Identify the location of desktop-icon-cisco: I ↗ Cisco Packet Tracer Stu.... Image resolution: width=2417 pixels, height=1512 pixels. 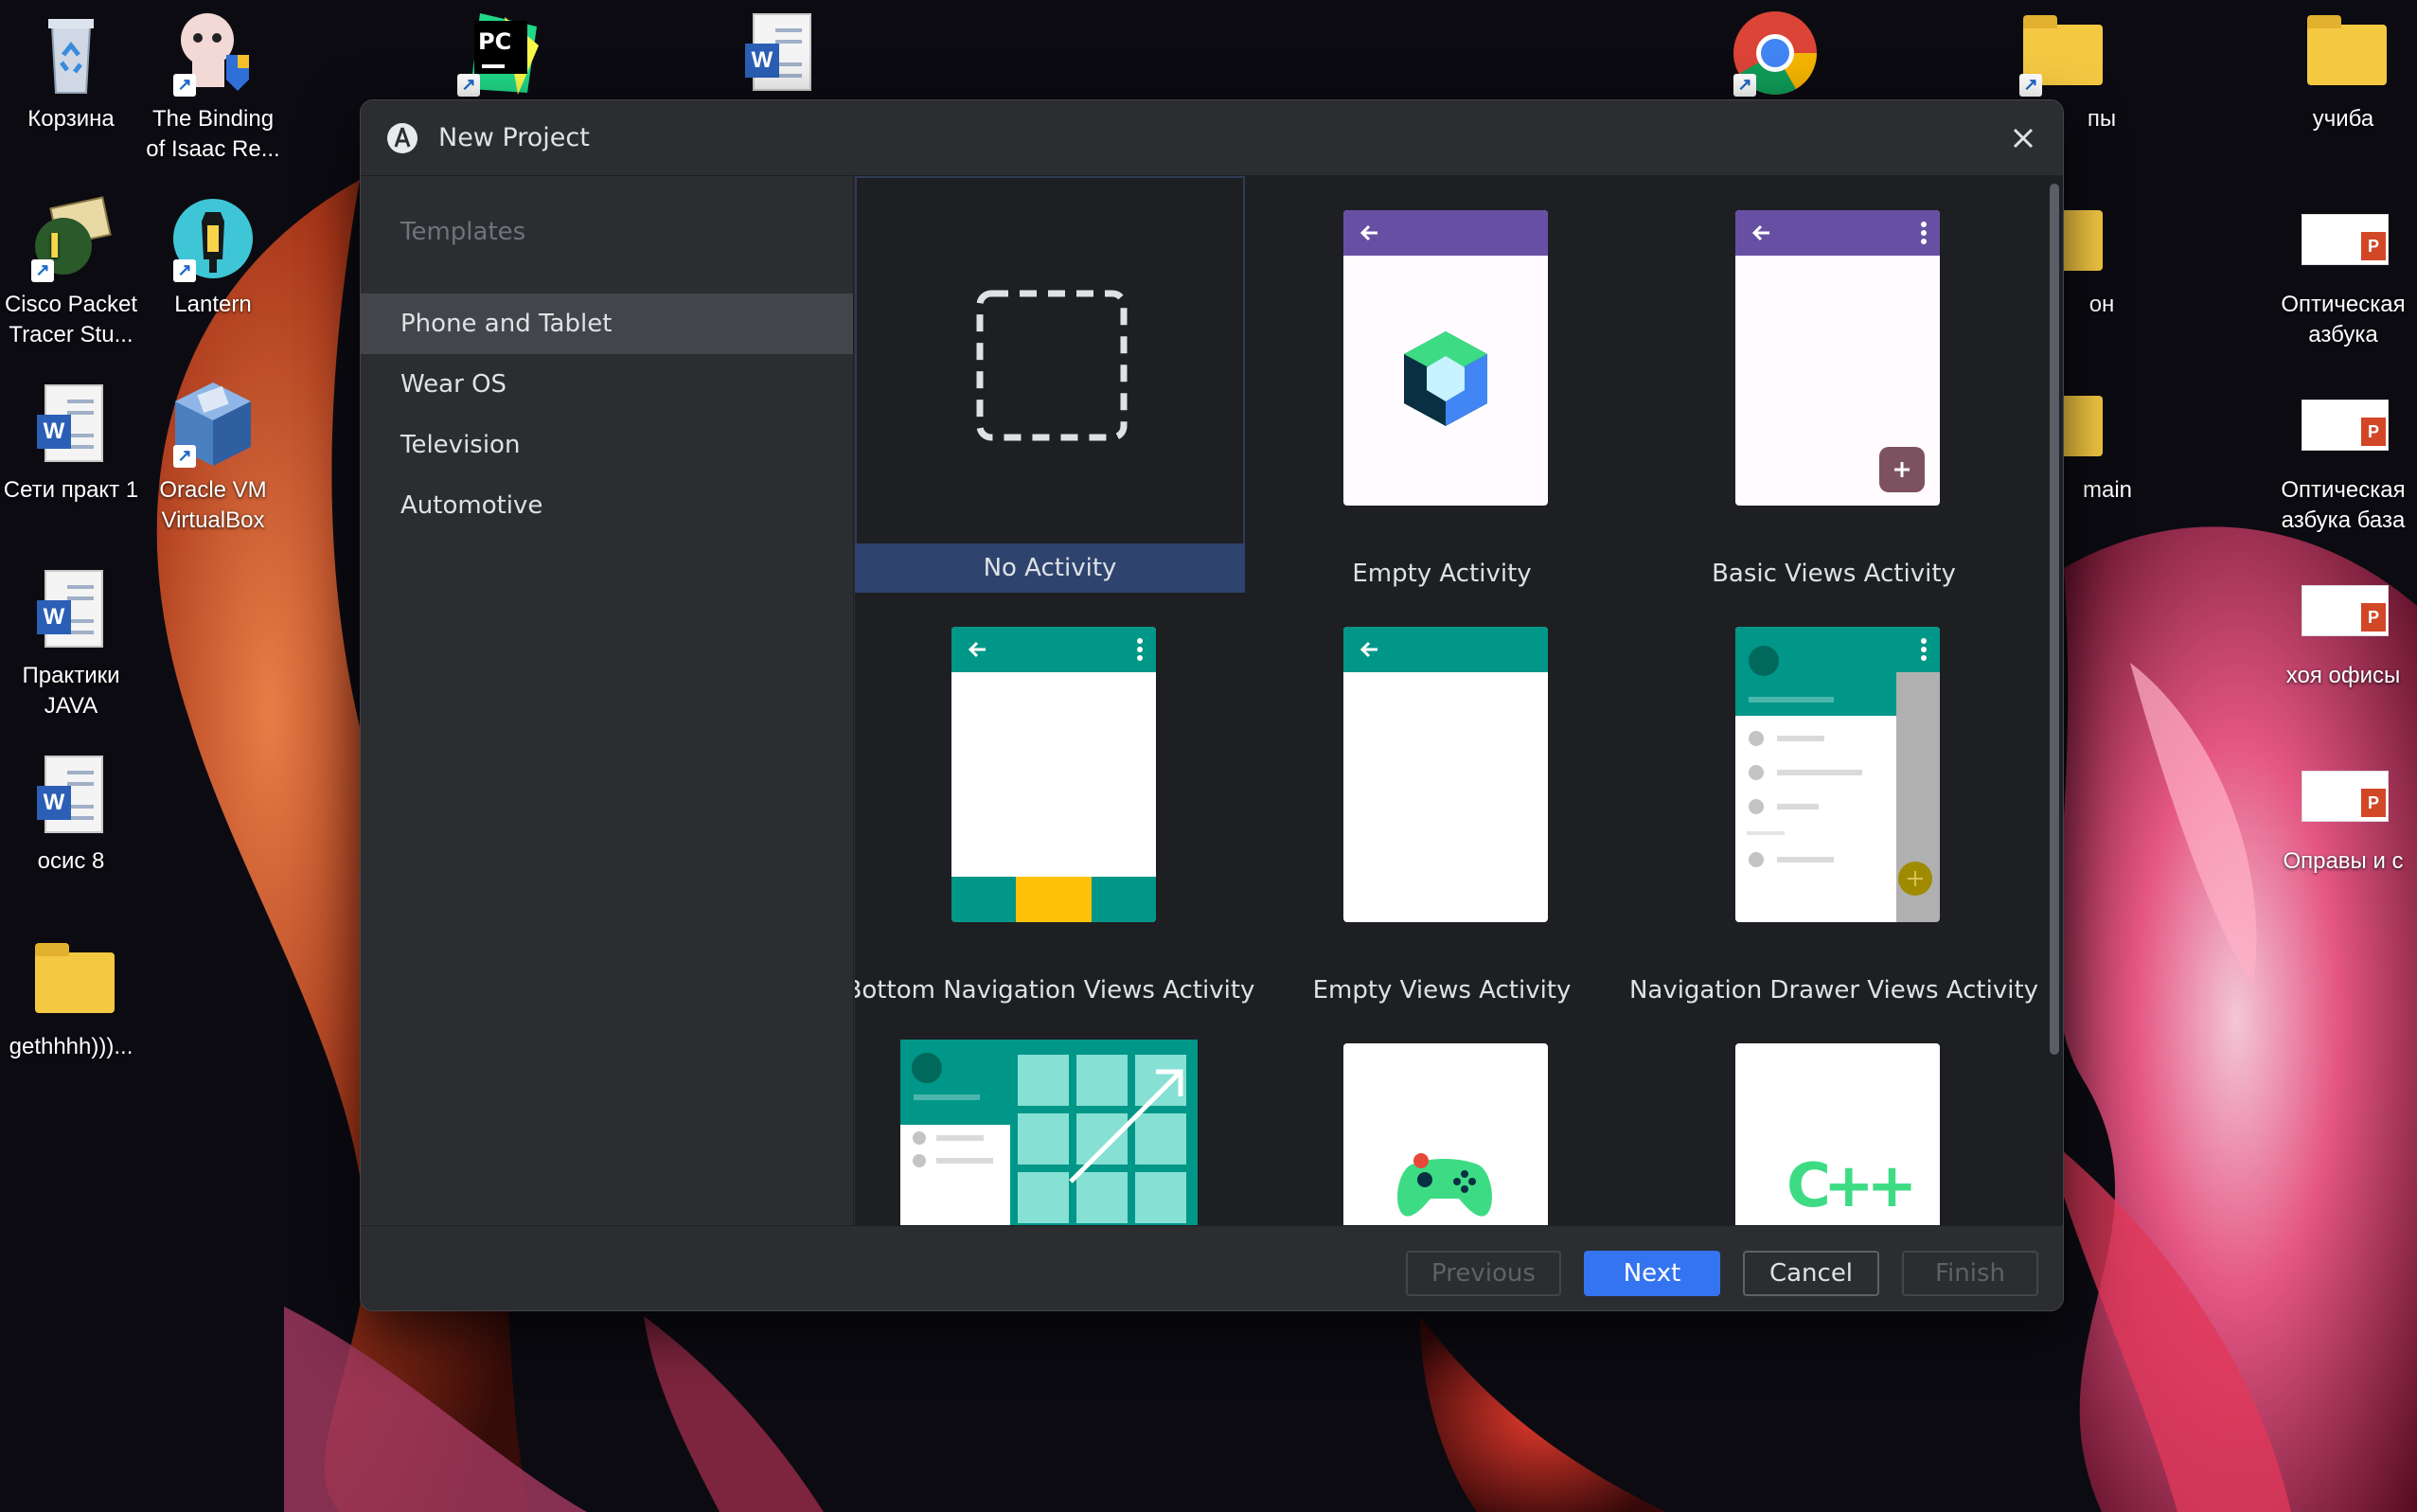
(71, 271).